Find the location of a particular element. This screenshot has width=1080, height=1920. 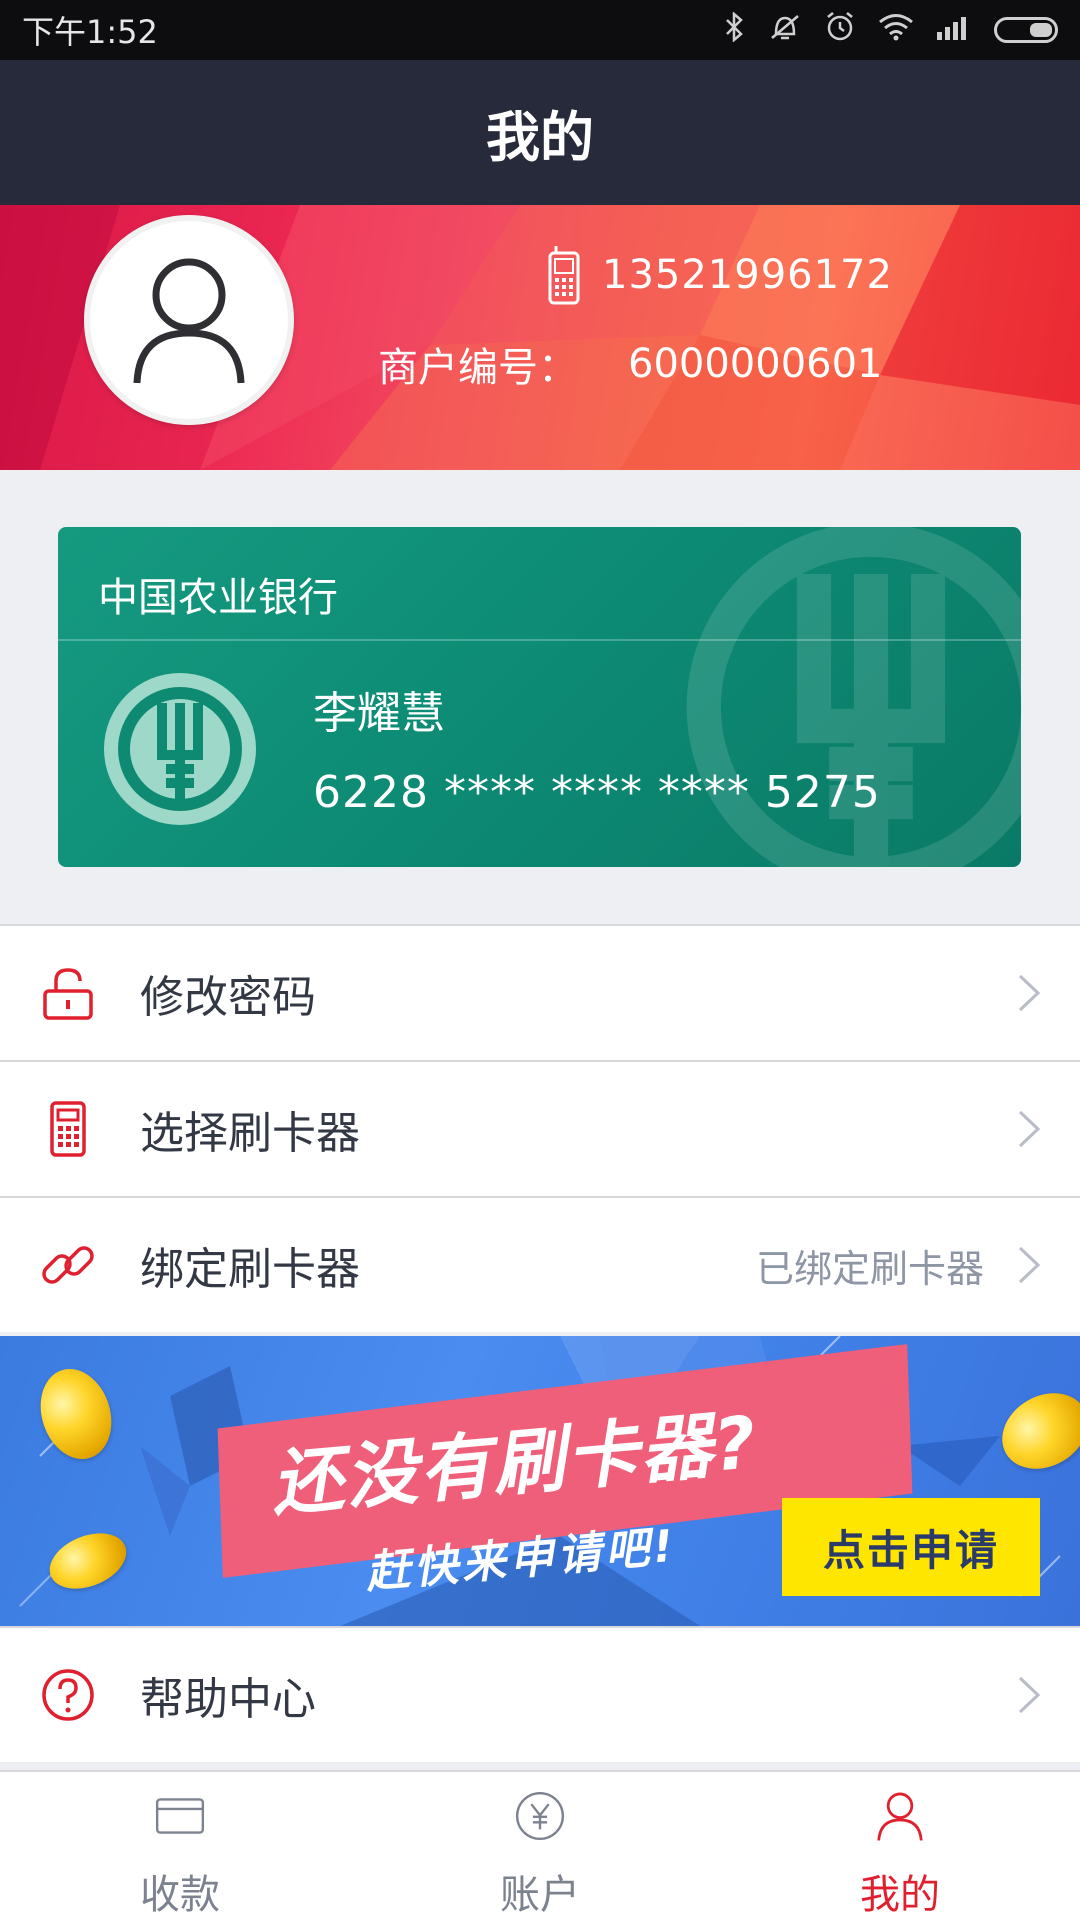

avatar is located at coordinates (189, 320).